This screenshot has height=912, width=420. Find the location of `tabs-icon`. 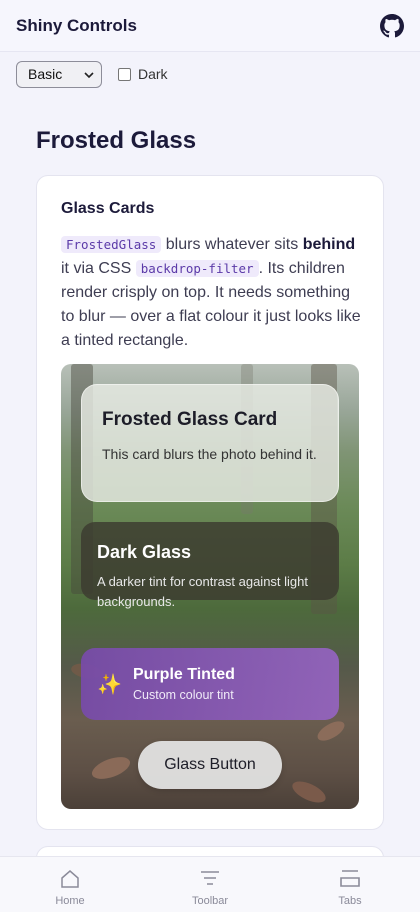

tabs-icon is located at coordinates (350, 879).